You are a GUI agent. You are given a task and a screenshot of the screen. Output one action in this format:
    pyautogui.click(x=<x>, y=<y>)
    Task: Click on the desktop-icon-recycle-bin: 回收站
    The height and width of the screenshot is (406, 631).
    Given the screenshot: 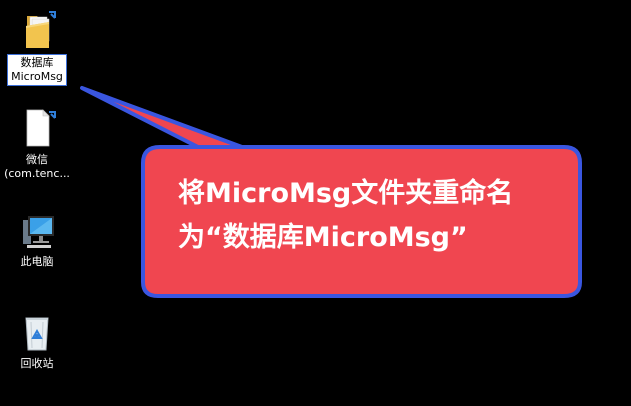 What is the action you would take?
    pyautogui.click(x=37, y=341)
    